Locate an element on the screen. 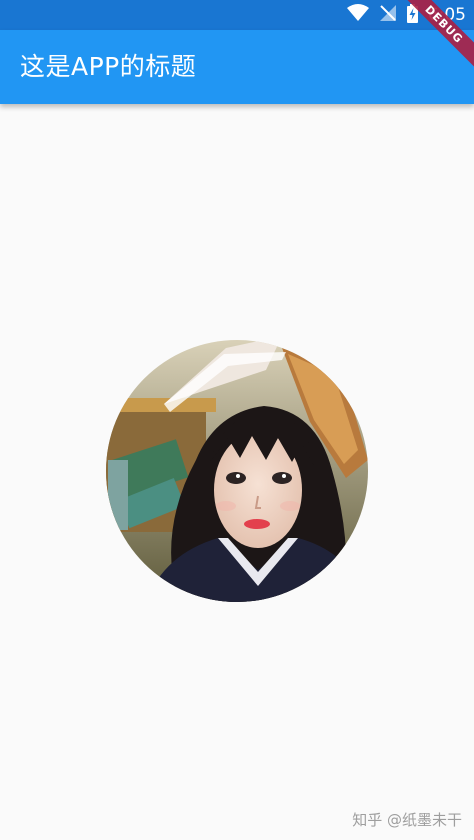 This screenshot has height=840, width=474. status-icons: 6:05 is located at coordinates (406, 15).